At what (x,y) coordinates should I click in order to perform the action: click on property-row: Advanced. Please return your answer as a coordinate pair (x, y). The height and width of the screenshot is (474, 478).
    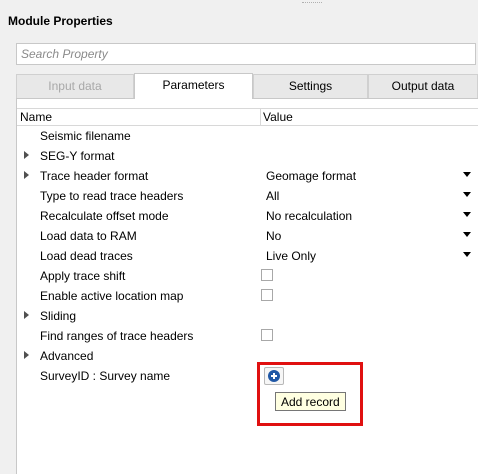
    Looking at the image, I should click on (247, 356).